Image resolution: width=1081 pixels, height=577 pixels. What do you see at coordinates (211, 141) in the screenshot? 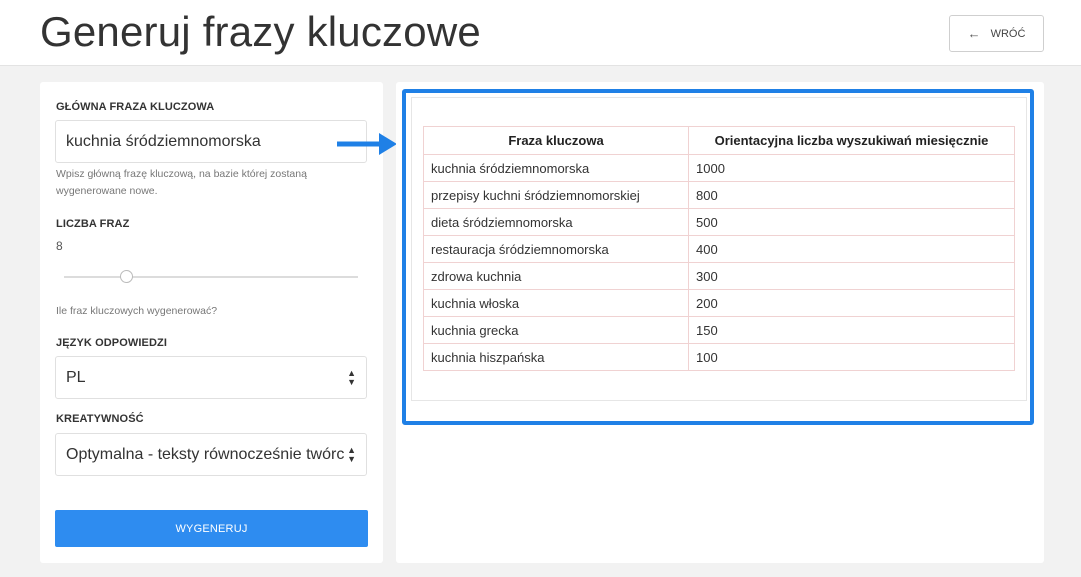
I see `main-phrase-input: kuchnia śródziemnomorska` at bounding box center [211, 141].